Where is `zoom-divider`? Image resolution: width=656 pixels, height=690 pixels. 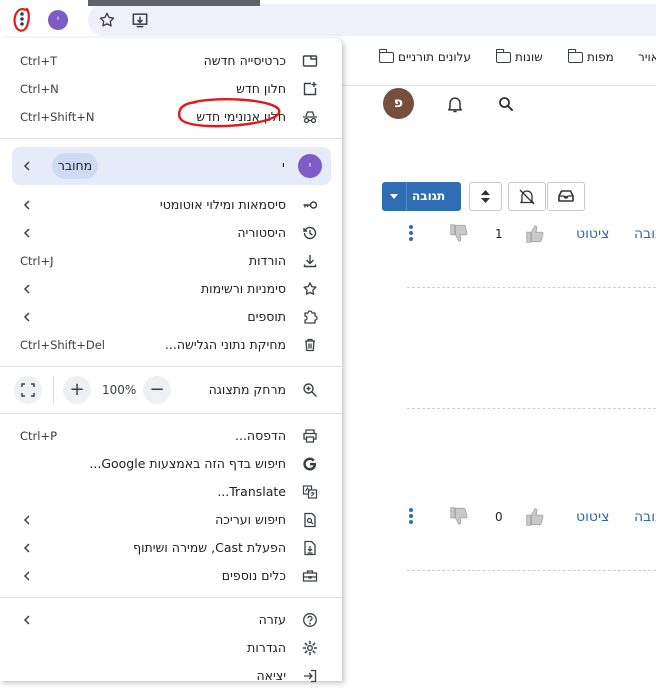
zoom-divider is located at coordinates (53, 390).